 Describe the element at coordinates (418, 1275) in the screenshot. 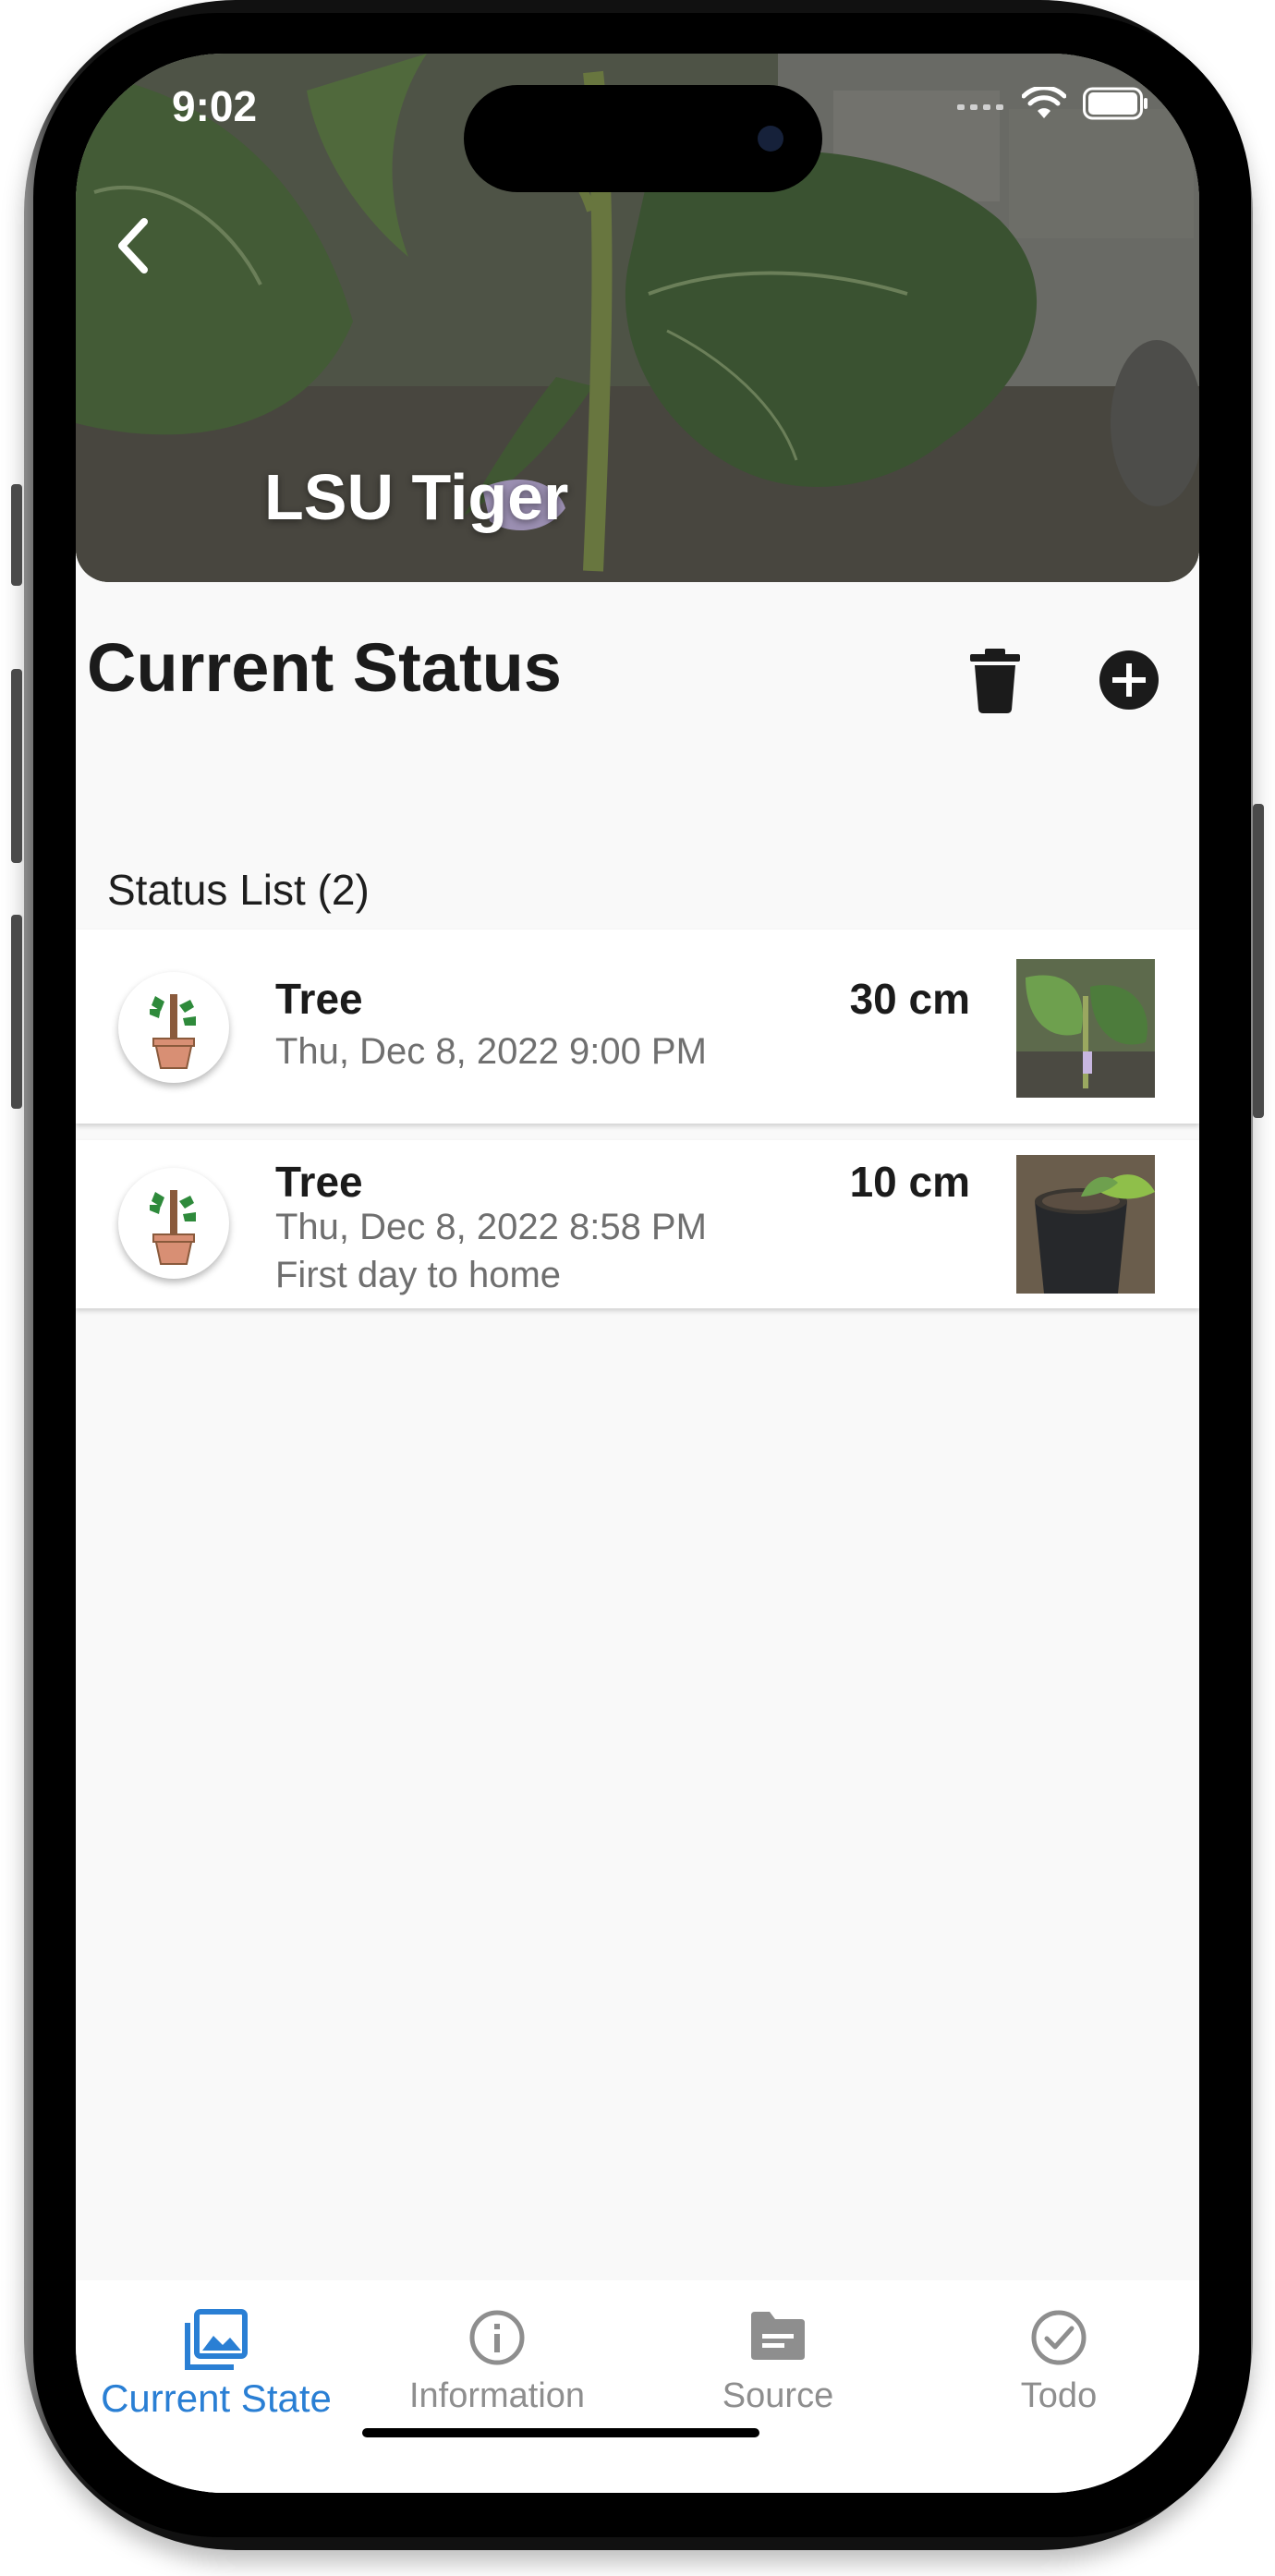

I see `item-note: First day to home` at that location.